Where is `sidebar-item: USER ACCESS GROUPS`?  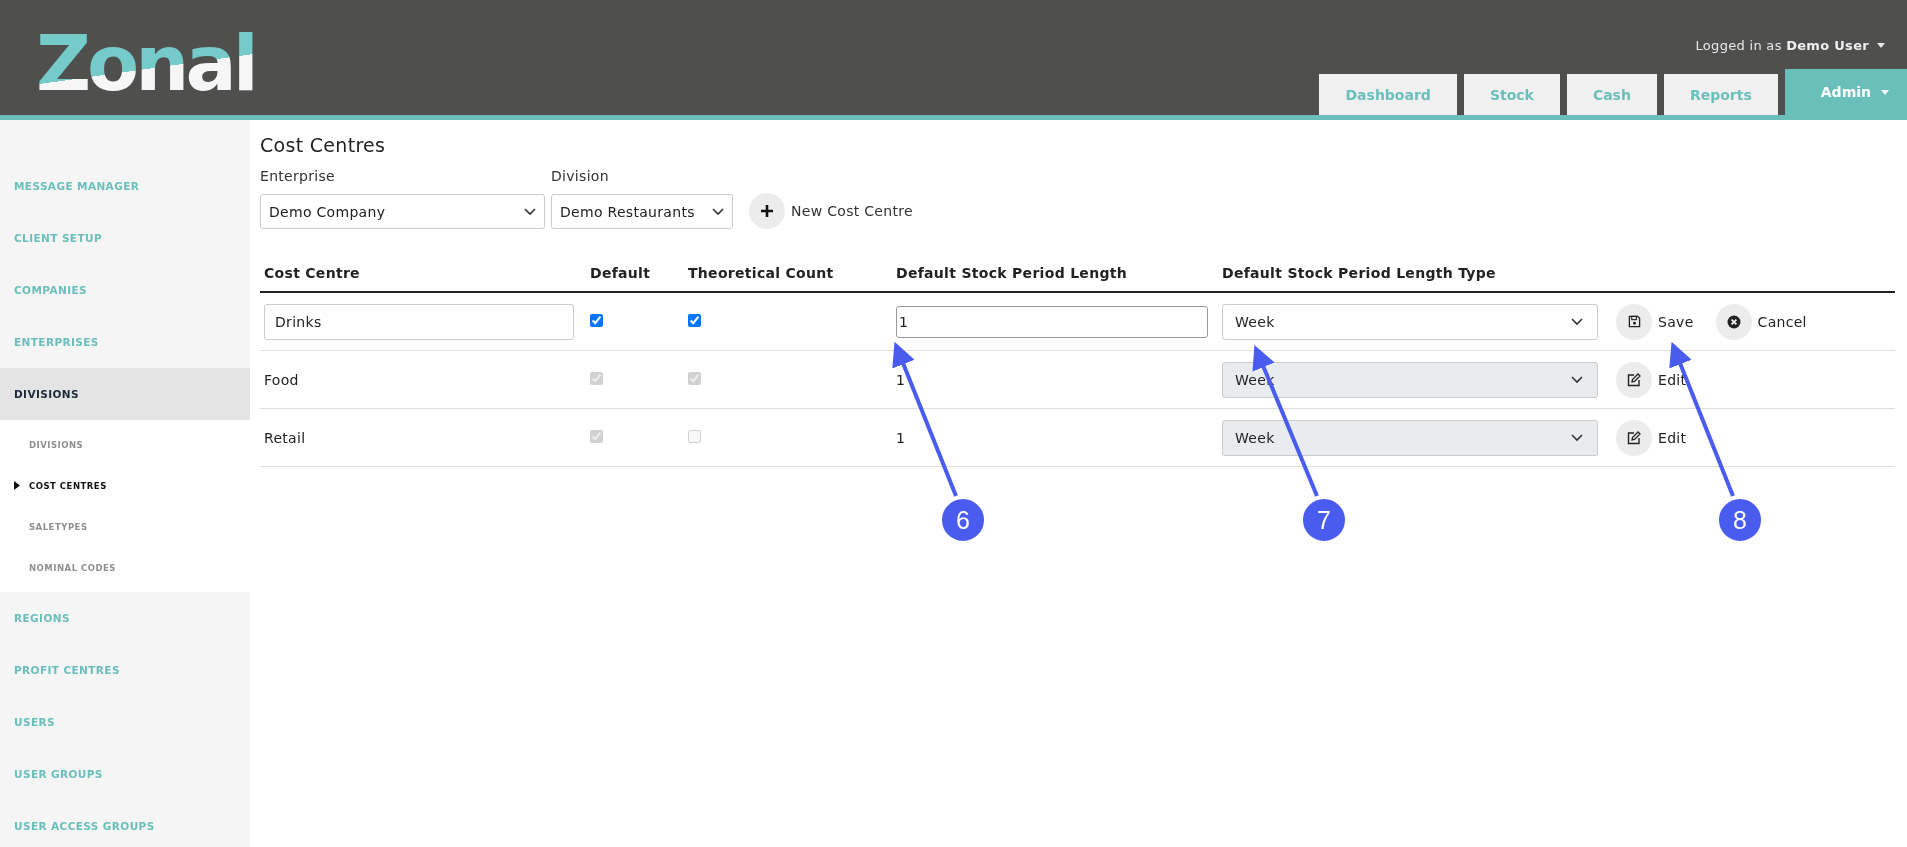
sidebar-item: USER ACCESS GROUPS is located at coordinates (125, 823).